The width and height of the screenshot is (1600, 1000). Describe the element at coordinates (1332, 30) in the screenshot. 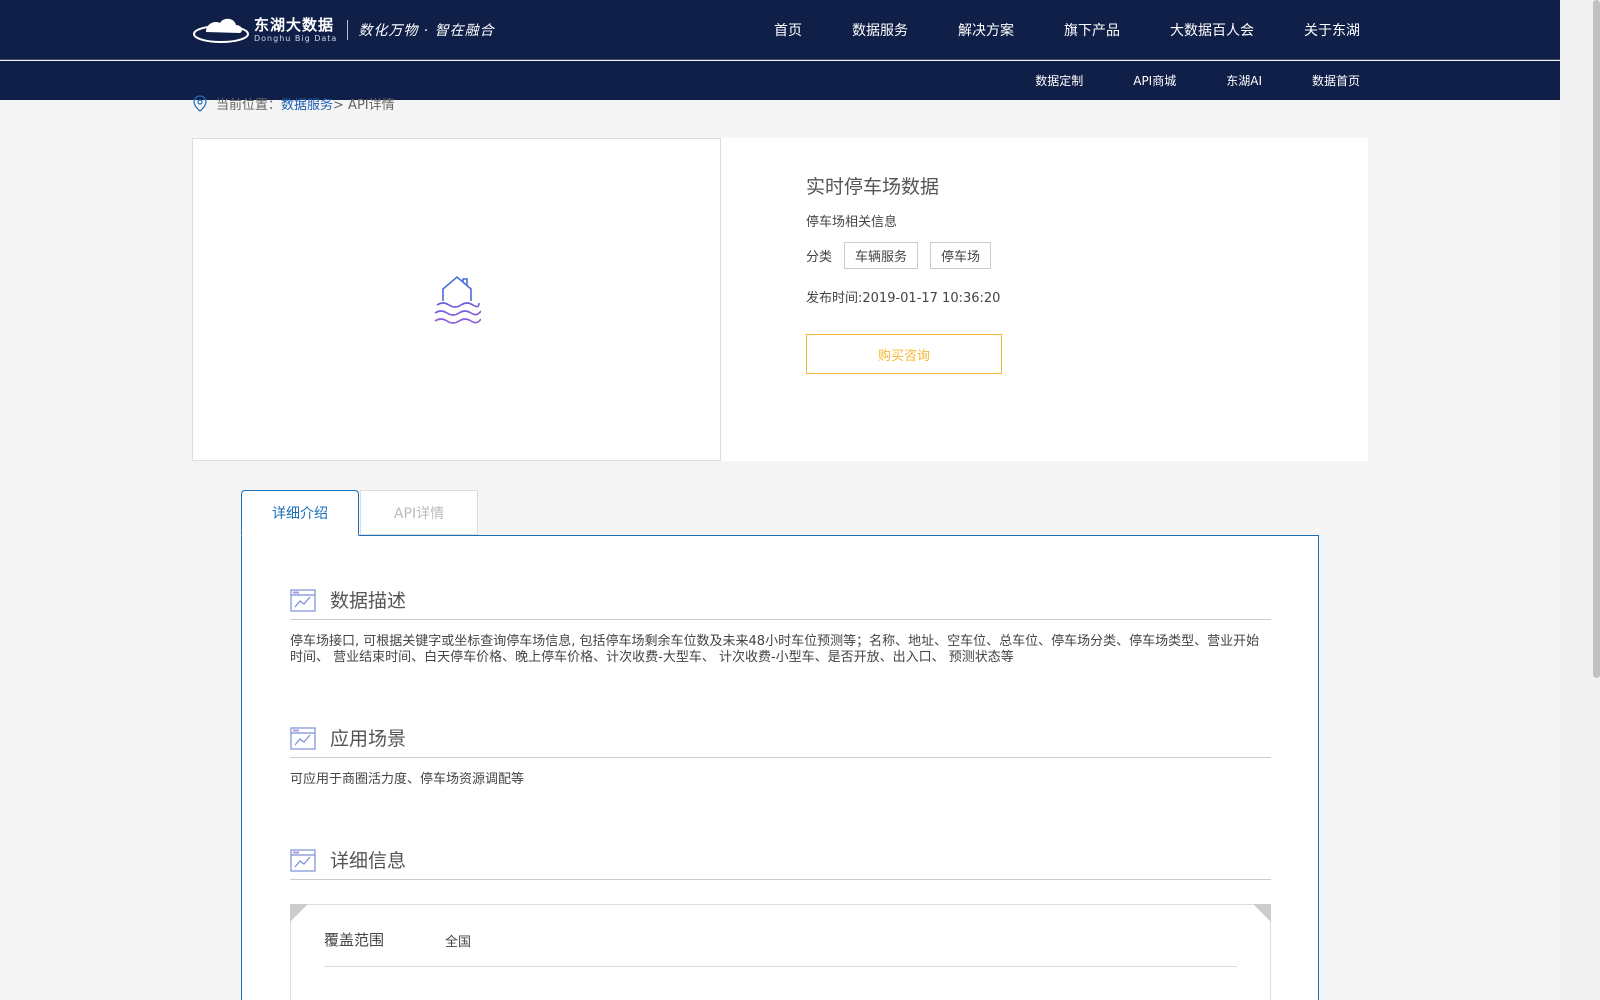

I see `nav-item-about: 关于东湖` at that location.